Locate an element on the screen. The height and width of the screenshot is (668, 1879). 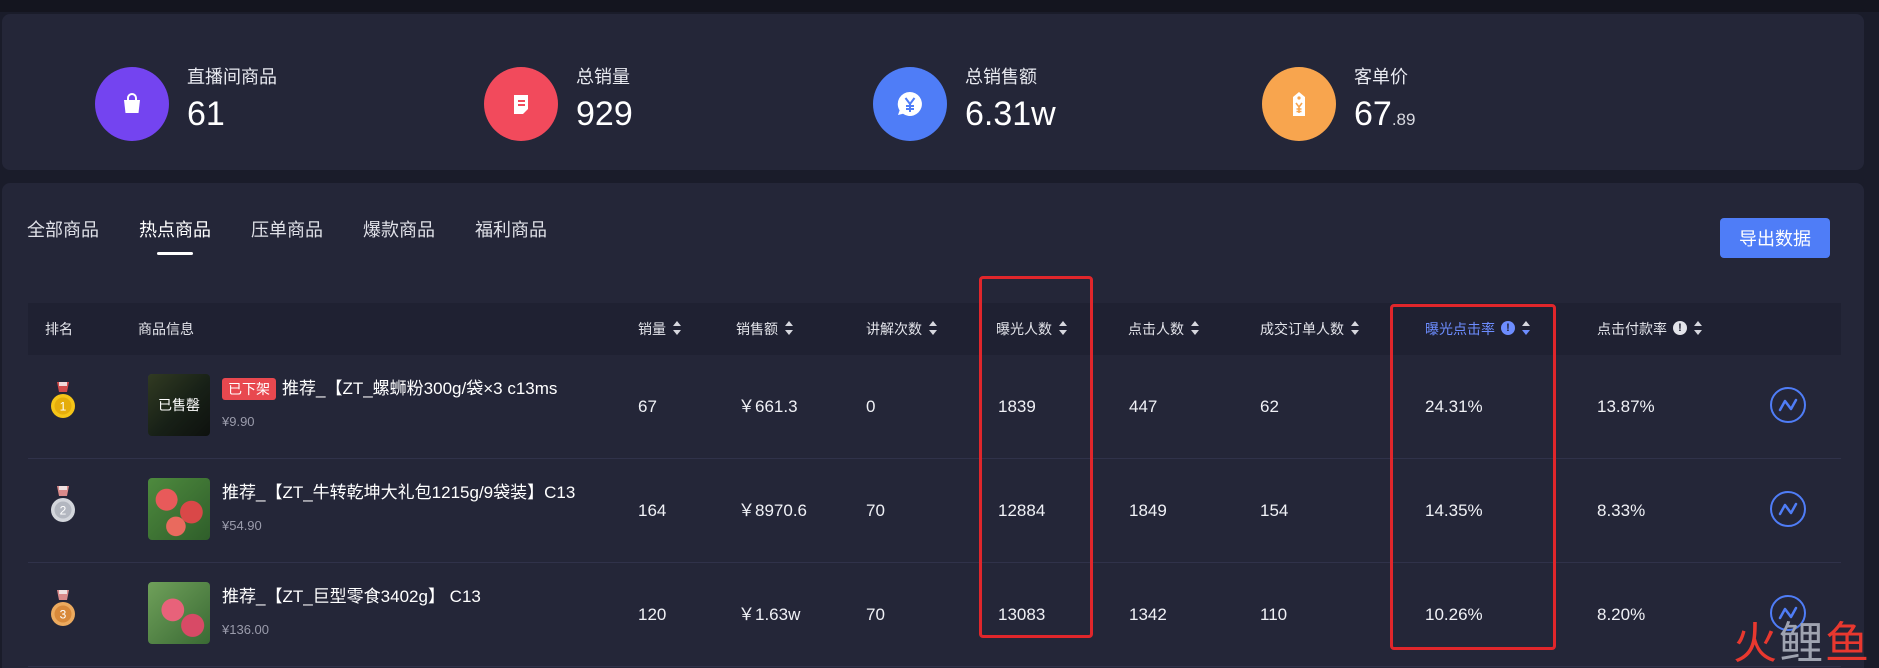
info-icon: ! is located at coordinates (1680, 328).